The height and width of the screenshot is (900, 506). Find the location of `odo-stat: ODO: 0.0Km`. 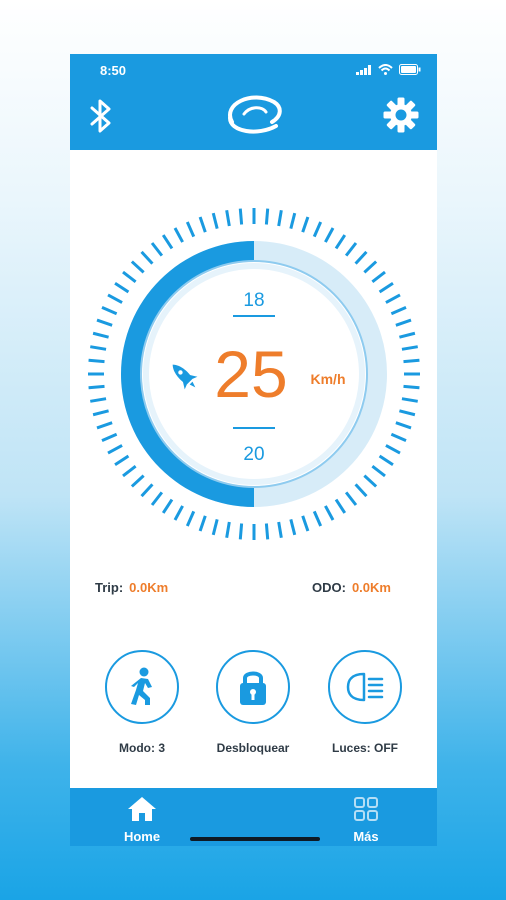

odo-stat: ODO: 0.0Km is located at coordinates (351, 587).